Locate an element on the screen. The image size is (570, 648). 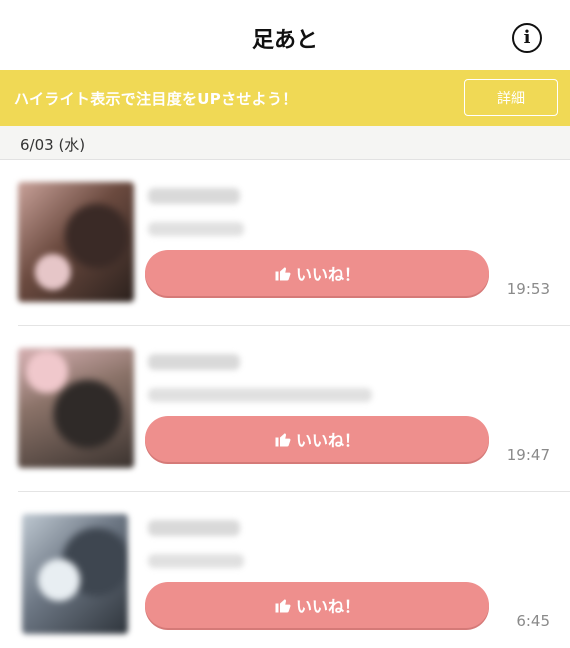
page-title: 足あと is located at coordinates (284, 40).